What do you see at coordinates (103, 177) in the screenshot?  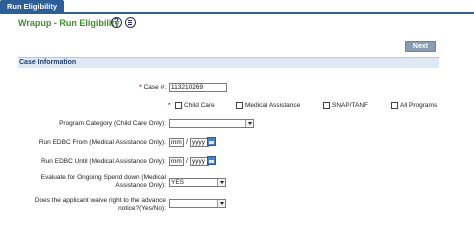 I see `spend-down-label-line1: Evaluate for Ongoing Spend down (Medical` at bounding box center [103, 177].